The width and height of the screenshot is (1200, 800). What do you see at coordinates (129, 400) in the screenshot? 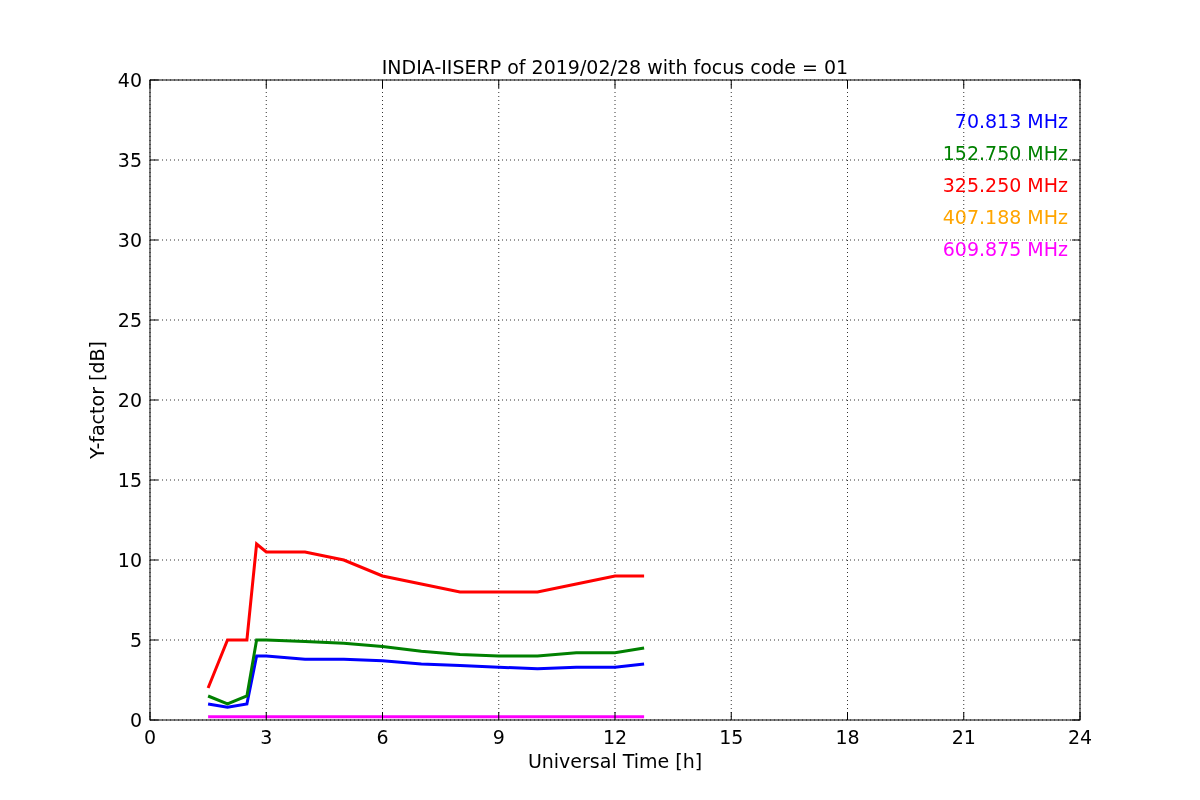
I see `y-tick-label: 20` at bounding box center [129, 400].